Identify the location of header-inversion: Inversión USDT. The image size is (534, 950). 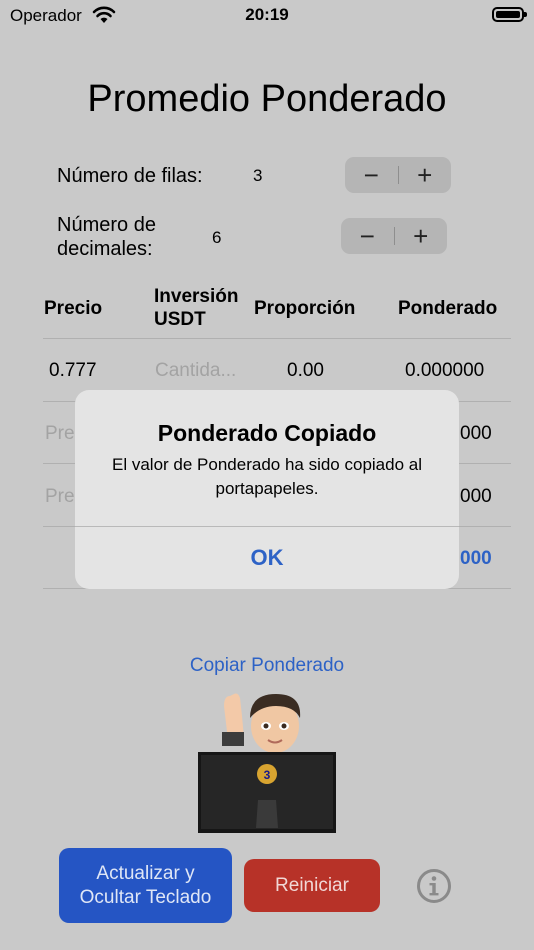
(196, 308).